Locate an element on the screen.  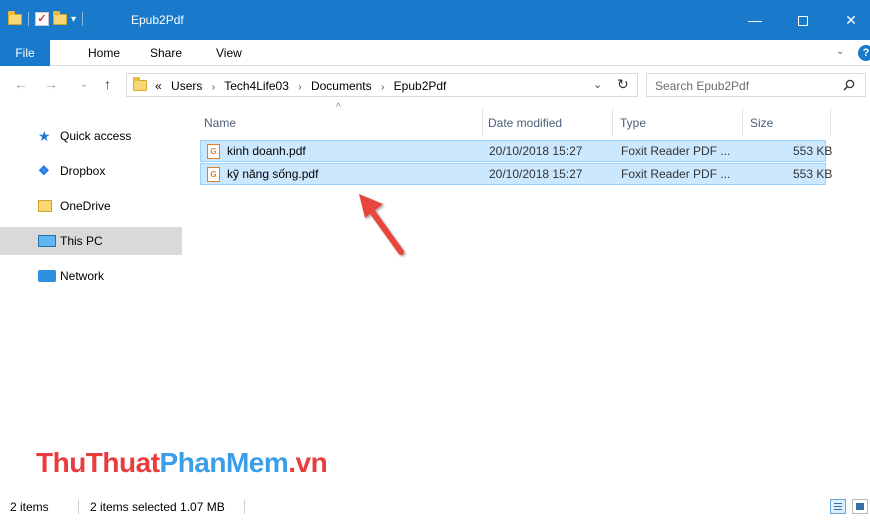
sidebar-item-label: Quick access is located at coordinates (96, 136).